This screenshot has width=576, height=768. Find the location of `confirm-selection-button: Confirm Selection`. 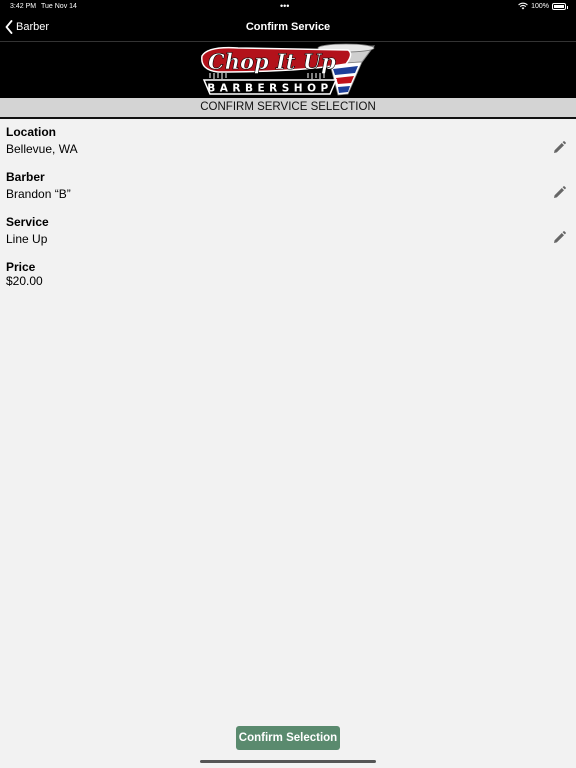

confirm-selection-button: Confirm Selection is located at coordinates (288, 738).